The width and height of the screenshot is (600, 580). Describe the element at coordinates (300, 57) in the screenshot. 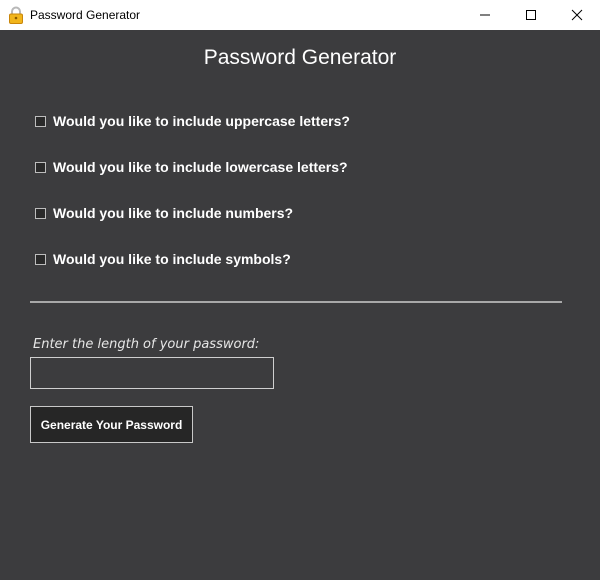

I see `page-title: Password Generator` at that location.